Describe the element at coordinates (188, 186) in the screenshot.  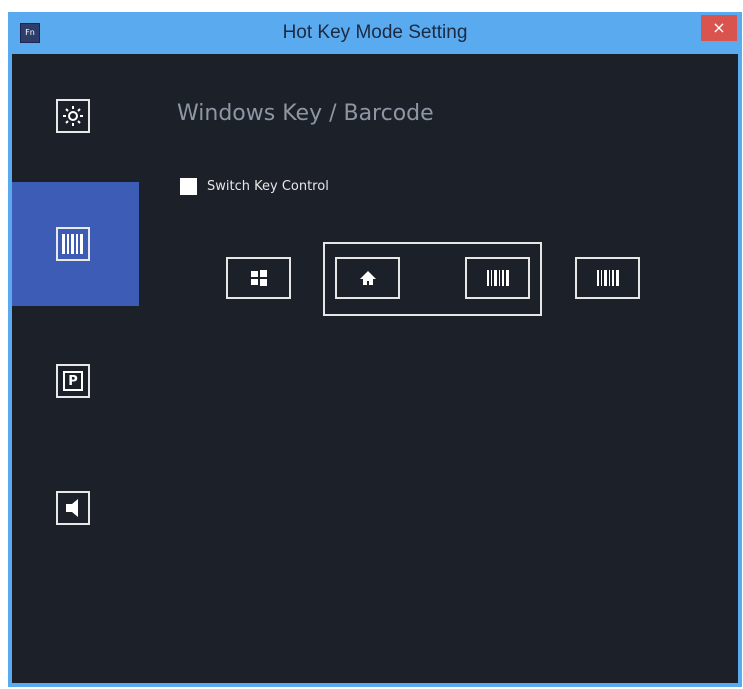
I see `switch-key-control-checkbox` at that location.